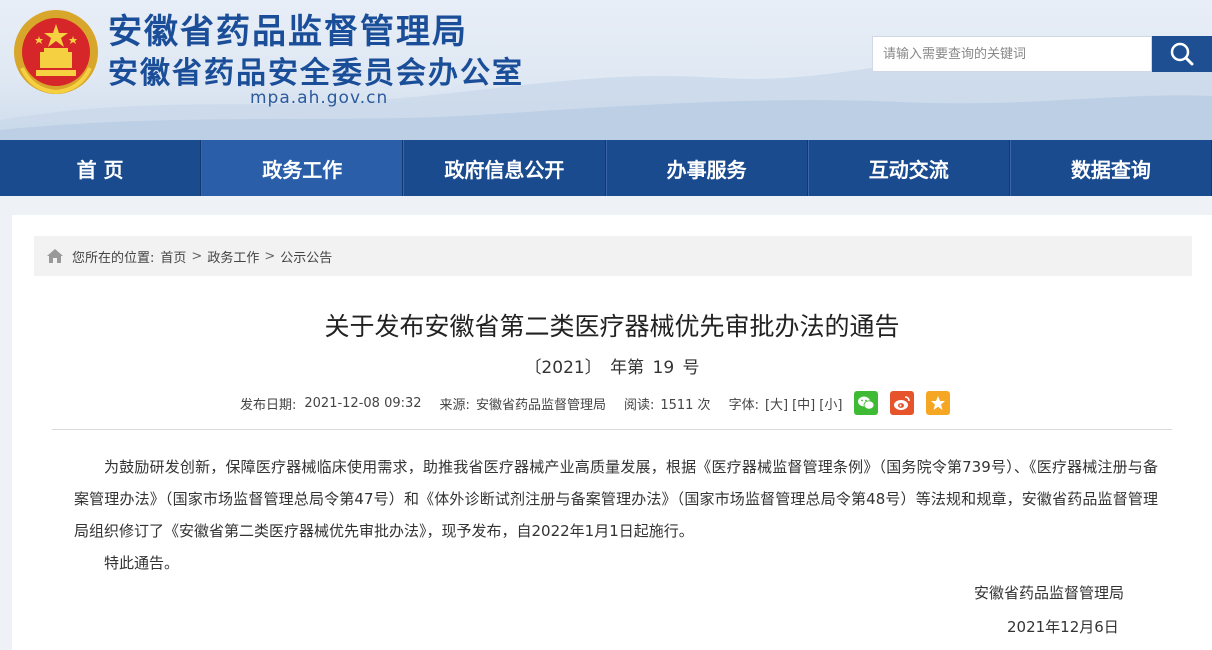 Image resolution: width=1212 pixels, height=650 pixels. I want to click on breadcrumb-announcements: 公示公告, so click(306, 256).